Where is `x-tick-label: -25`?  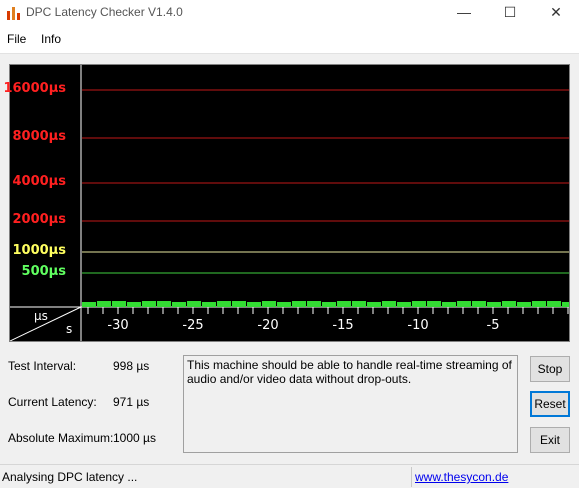 x-tick-label: -25 is located at coordinates (193, 325).